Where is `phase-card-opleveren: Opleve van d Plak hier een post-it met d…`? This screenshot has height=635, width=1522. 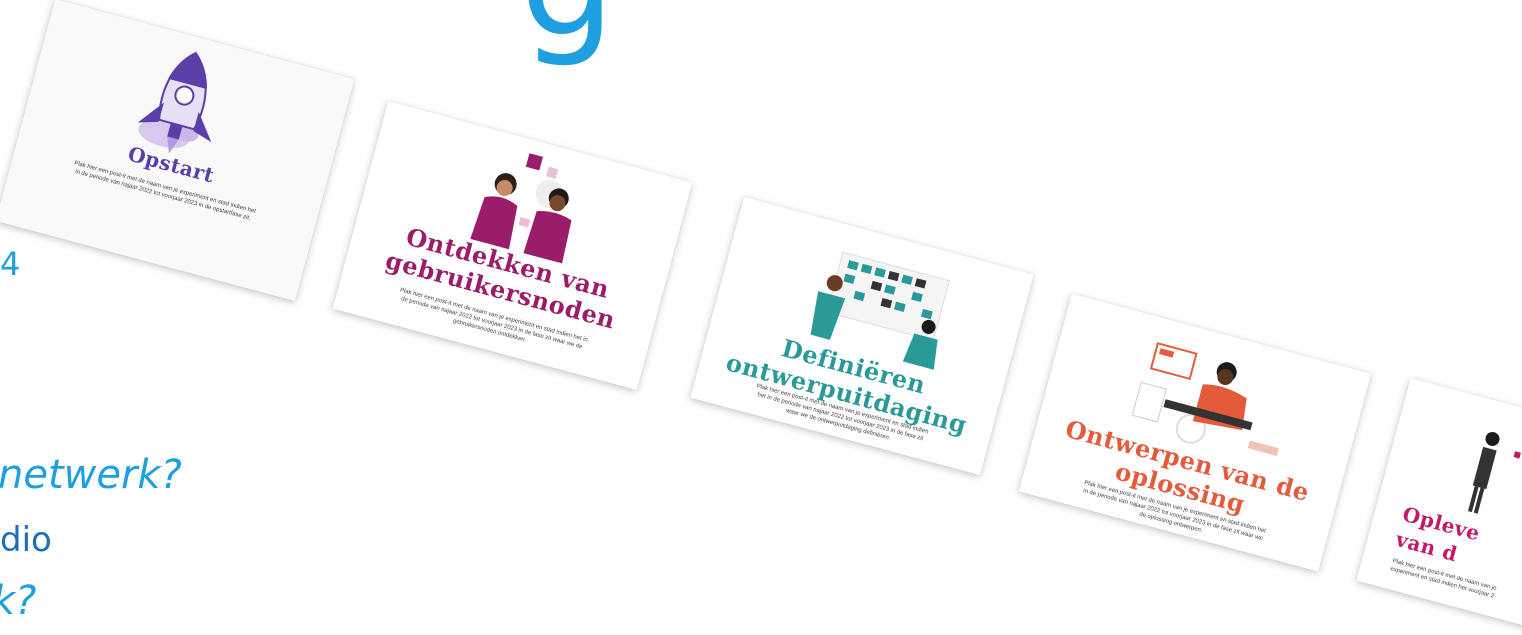
phase-card-opleveren: Opleve van d Plak hier een post-it met d… is located at coordinates (1439, 505).